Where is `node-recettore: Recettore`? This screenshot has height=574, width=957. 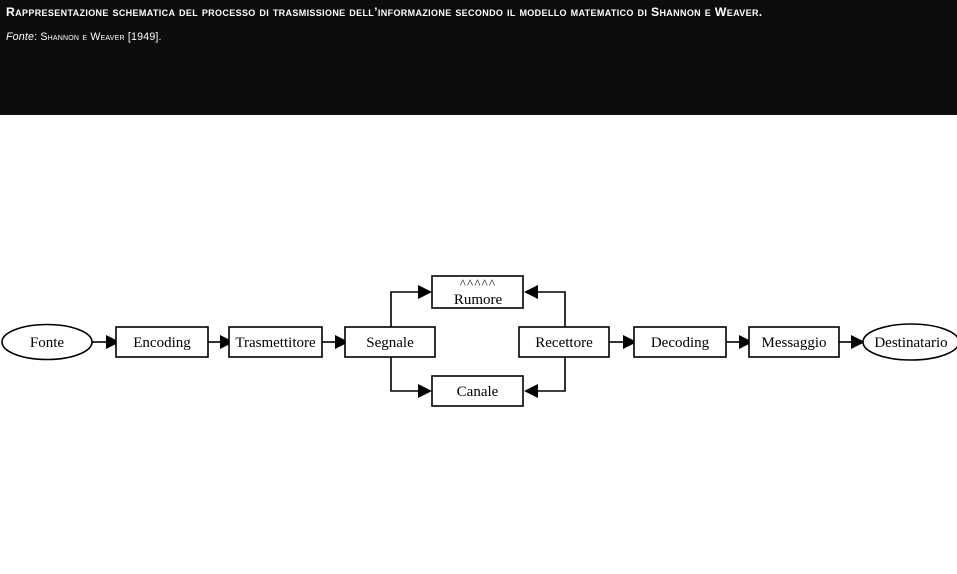
node-recettore: Recettore is located at coordinates (564, 342).